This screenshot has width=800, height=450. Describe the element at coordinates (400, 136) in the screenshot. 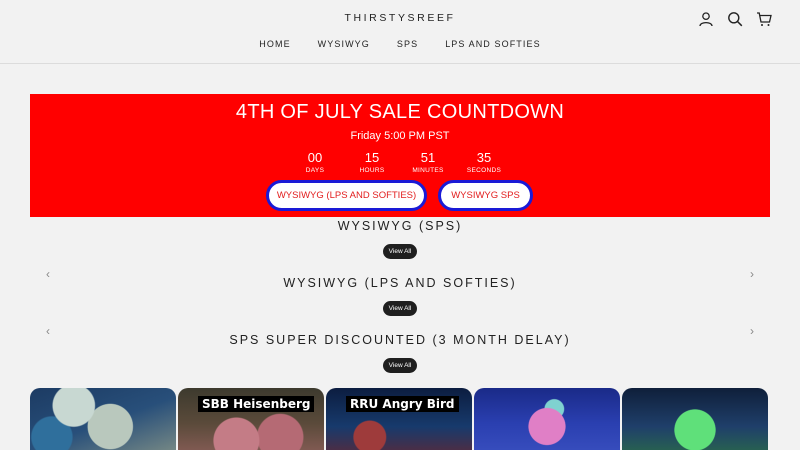

I see `banner-subtitle: Friday 5:00 PM PST` at that location.